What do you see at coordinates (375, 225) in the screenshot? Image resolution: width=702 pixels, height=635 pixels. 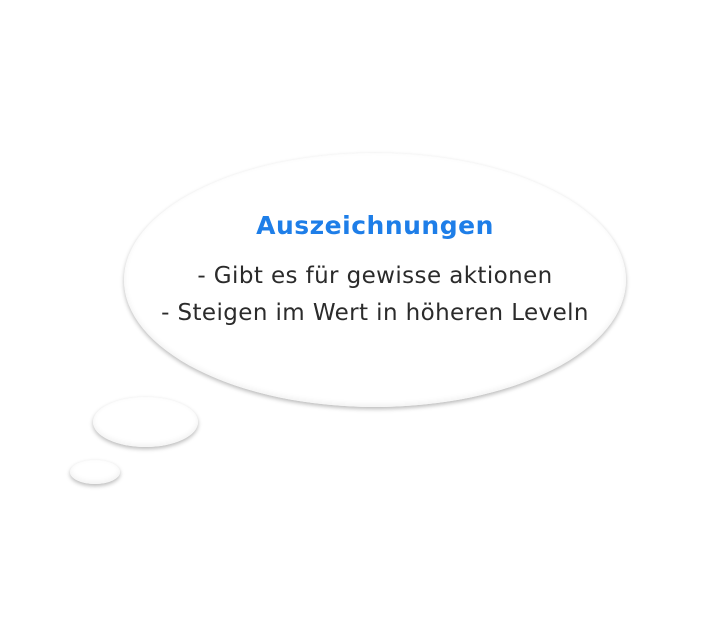 I see `bubble-title: Auszeichnungen` at bounding box center [375, 225].